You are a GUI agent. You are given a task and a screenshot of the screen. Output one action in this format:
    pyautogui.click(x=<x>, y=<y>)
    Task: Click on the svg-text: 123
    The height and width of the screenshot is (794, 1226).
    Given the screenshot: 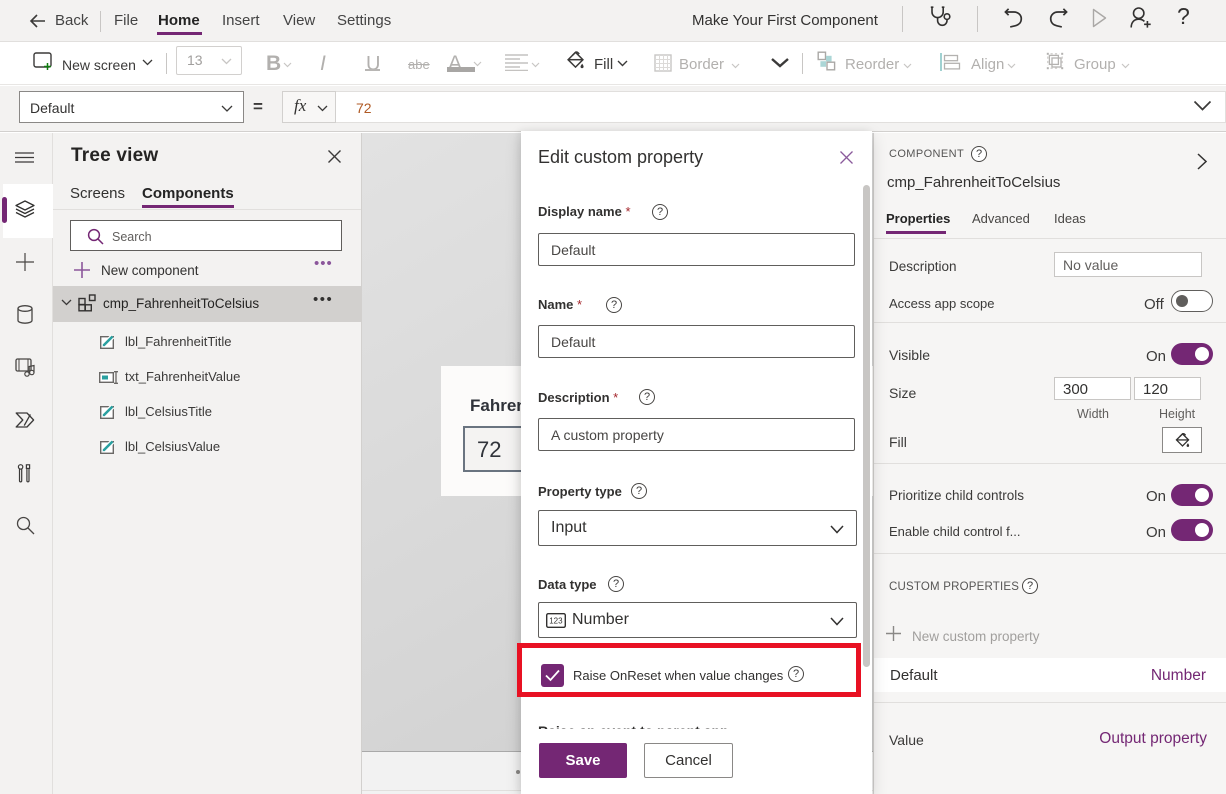 What is the action you would take?
    pyautogui.click(x=556, y=621)
    